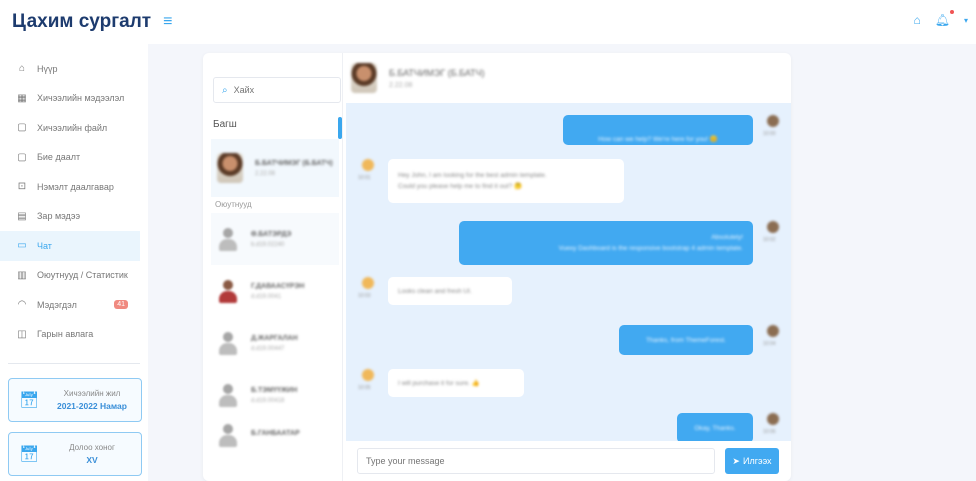 The width and height of the screenshot is (976, 481). What do you see at coordinates (437, 72) in the screenshot?
I see `chat-partner-name: Б.БАТЧИМЭГ (Б.БАТЧ)` at bounding box center [437, 72].